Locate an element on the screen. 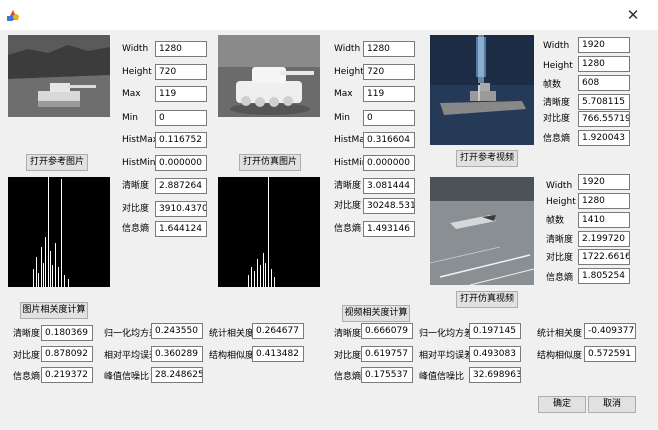 The height and width of the screenshot is (430, 658). title-bar: ✕ is located at coordinates (329, 15).